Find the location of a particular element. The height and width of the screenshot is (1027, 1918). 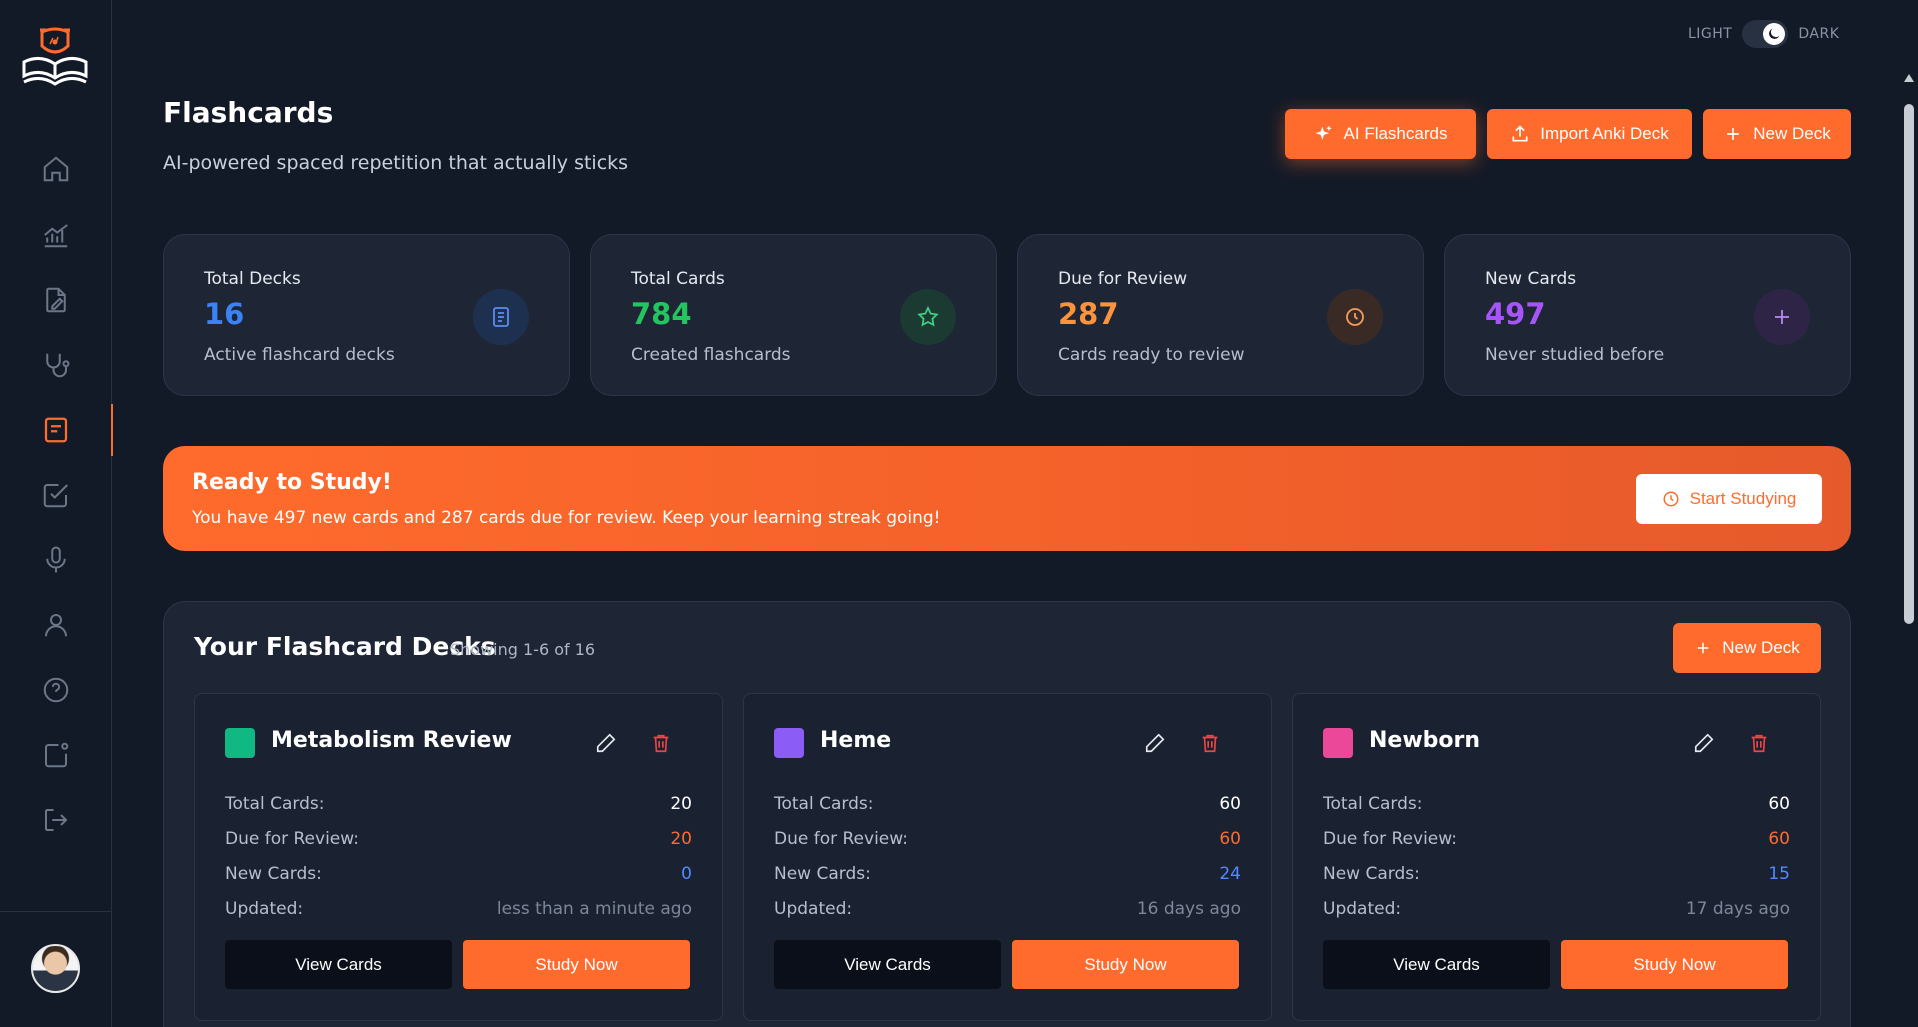

deck-stat-row: Updated: 17 days ago is located at coordinates (1556, 909).